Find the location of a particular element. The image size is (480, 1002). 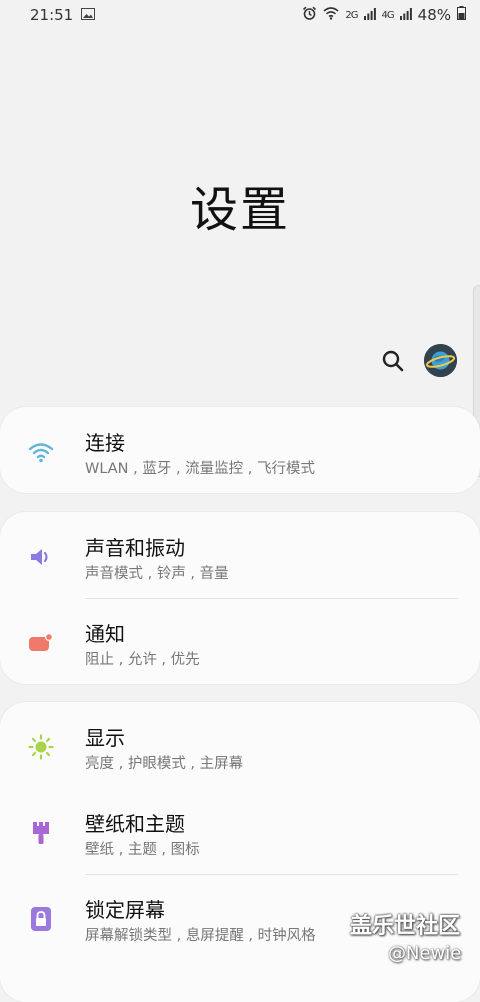

item-subtitle: 声音模式 , 铃声 , 音量 is located at coordinates (157, 574).